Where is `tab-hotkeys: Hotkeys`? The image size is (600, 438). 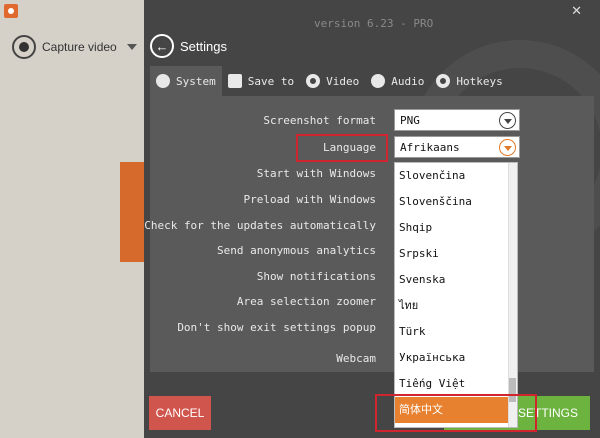
tab-hotkeys: Hotkeys is located at coordinates (469, 81).